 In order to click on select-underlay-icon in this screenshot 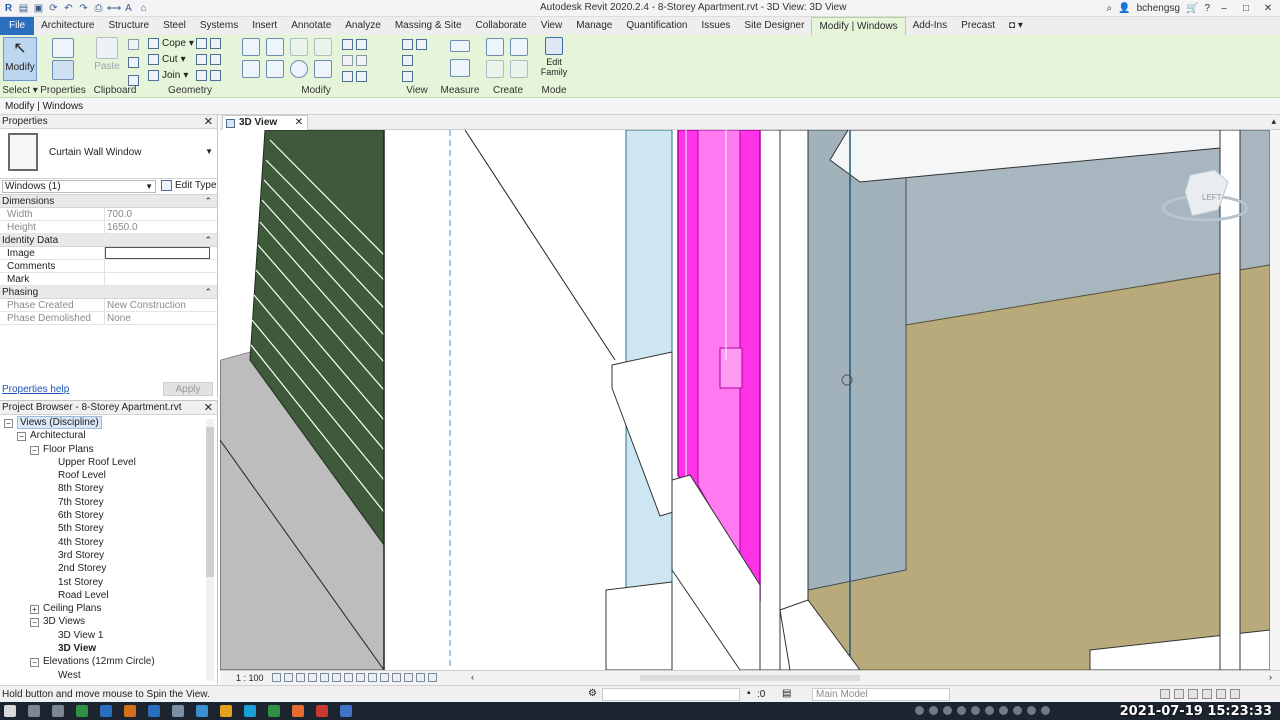, I will do `click(1179, 694)`.